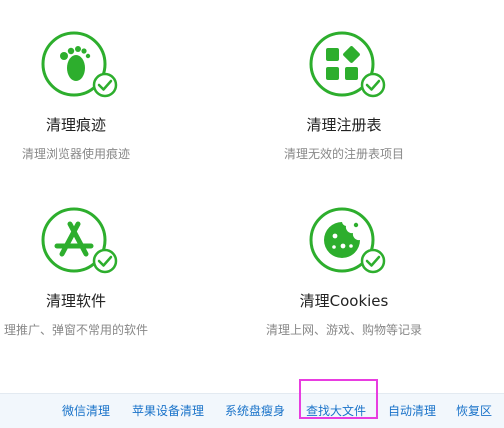  I want to click on registry-icon, so click(347, 66).